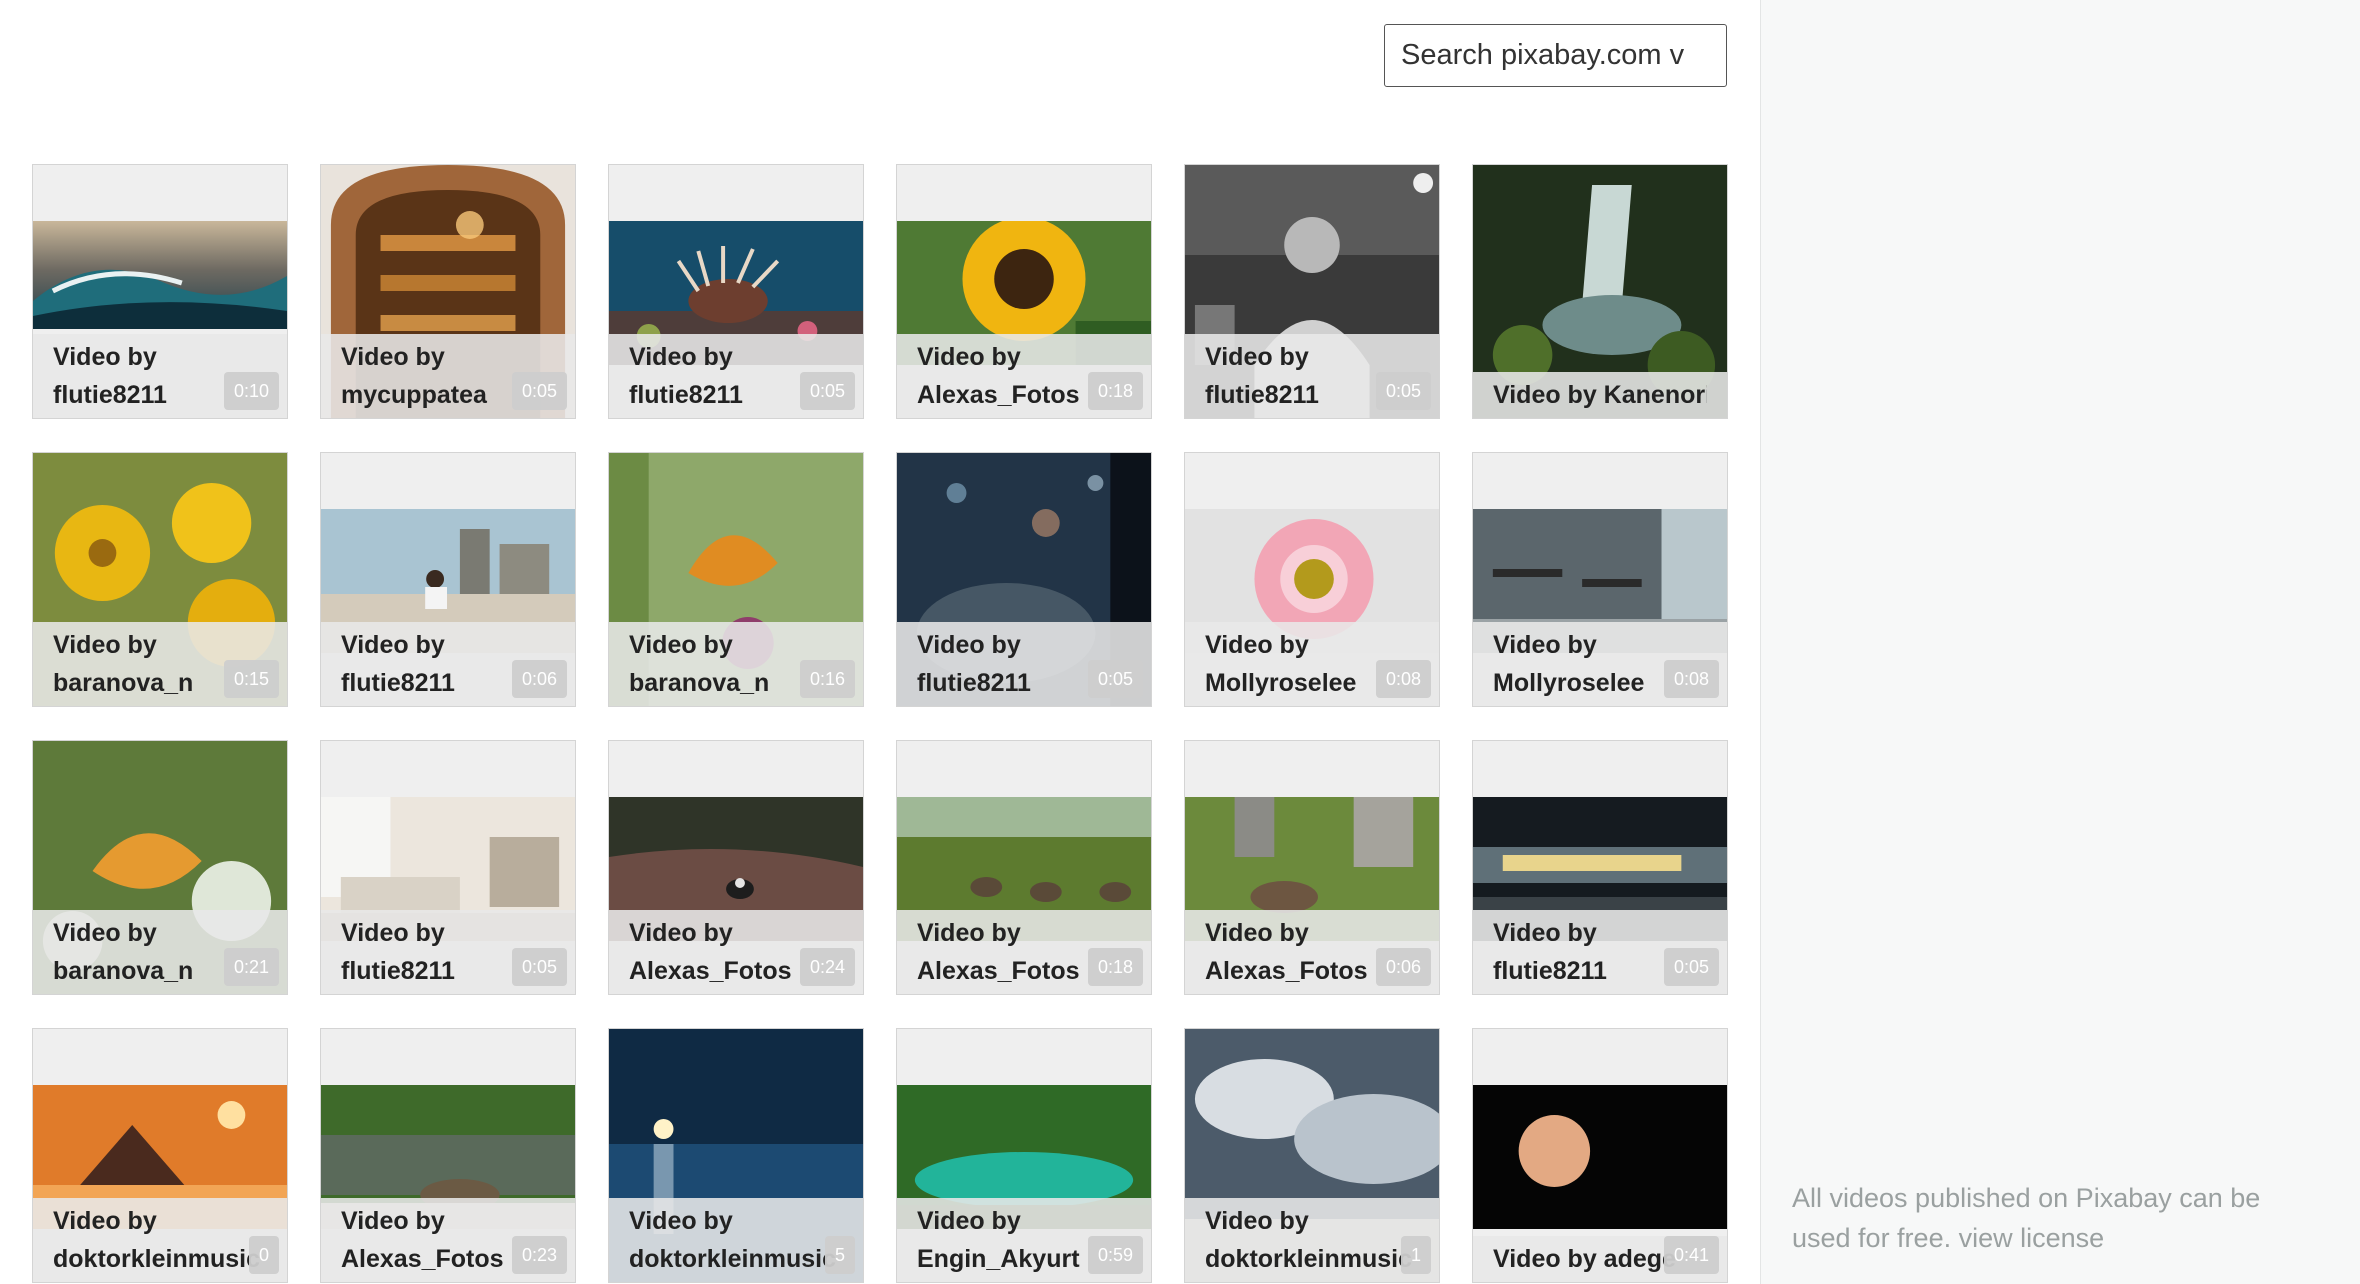 The image size is (2360, 1284). I want to click on caption-label: Video by Kanenori, so click(1600, 395).